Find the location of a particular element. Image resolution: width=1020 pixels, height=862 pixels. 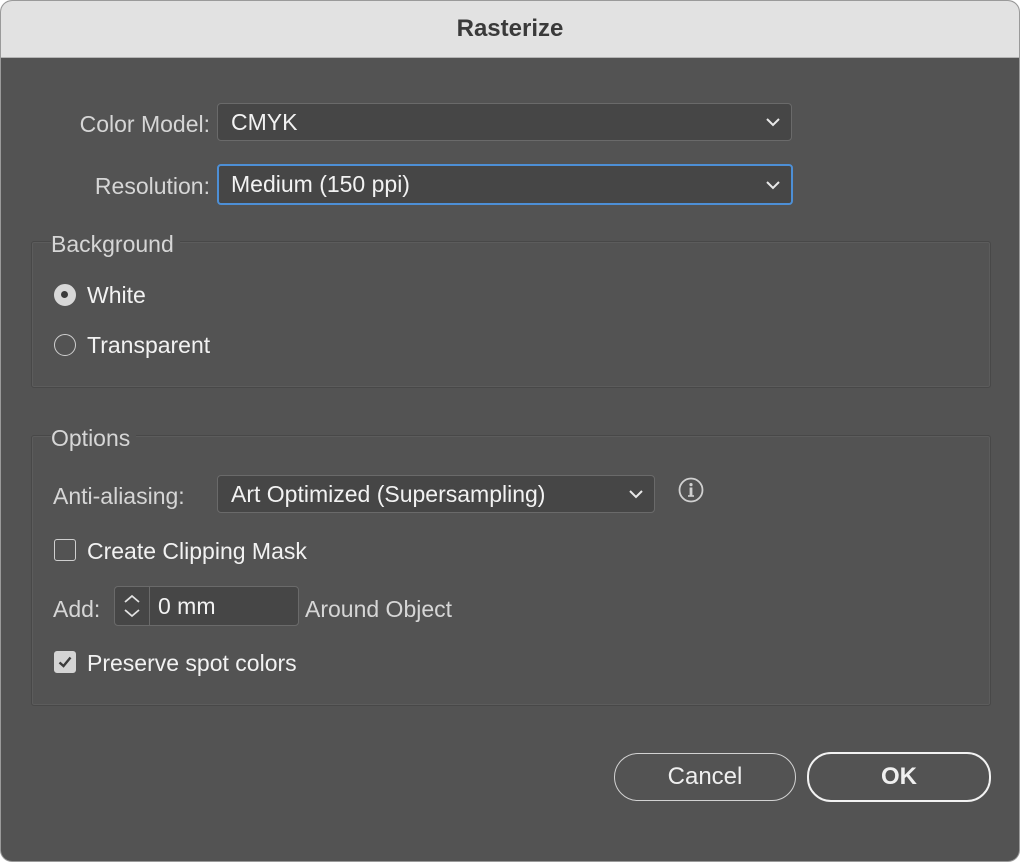

anti-aliasing-select: Art Optimized (Supersampling) is located at coordinates (436, 494).